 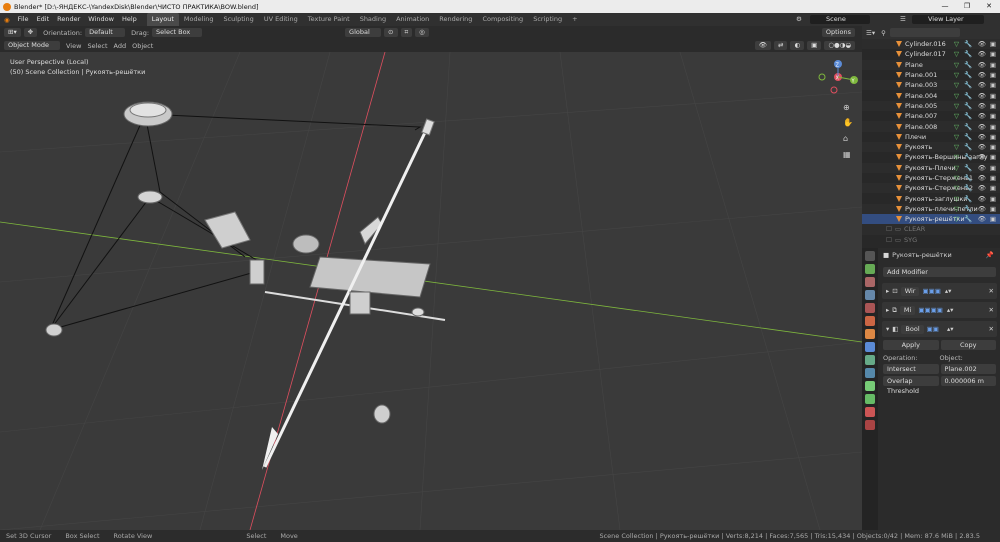 I want to click on mode-dropdown: Object Mode, so click(x=32, y=45).